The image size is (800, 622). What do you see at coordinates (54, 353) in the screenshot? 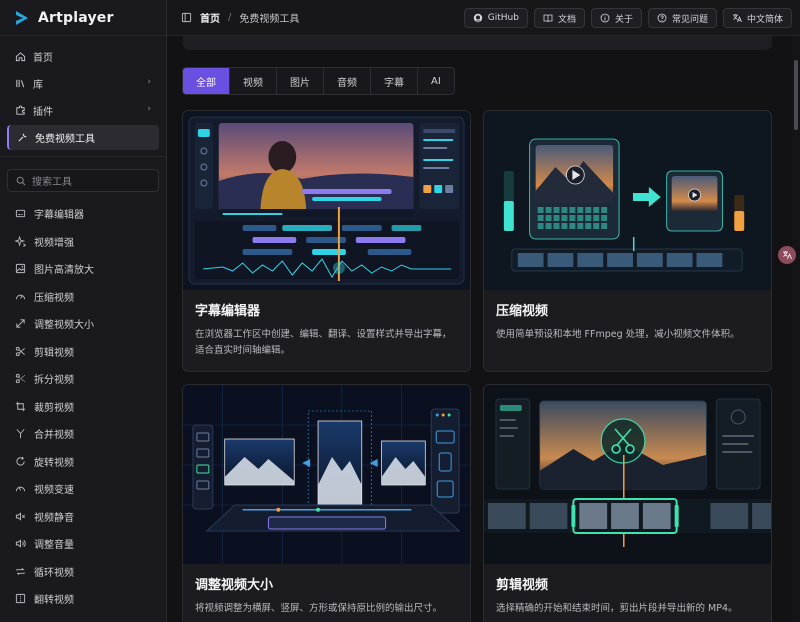
I see `tool-item-label: 剪辑视频` at bounding box center [54, 353].